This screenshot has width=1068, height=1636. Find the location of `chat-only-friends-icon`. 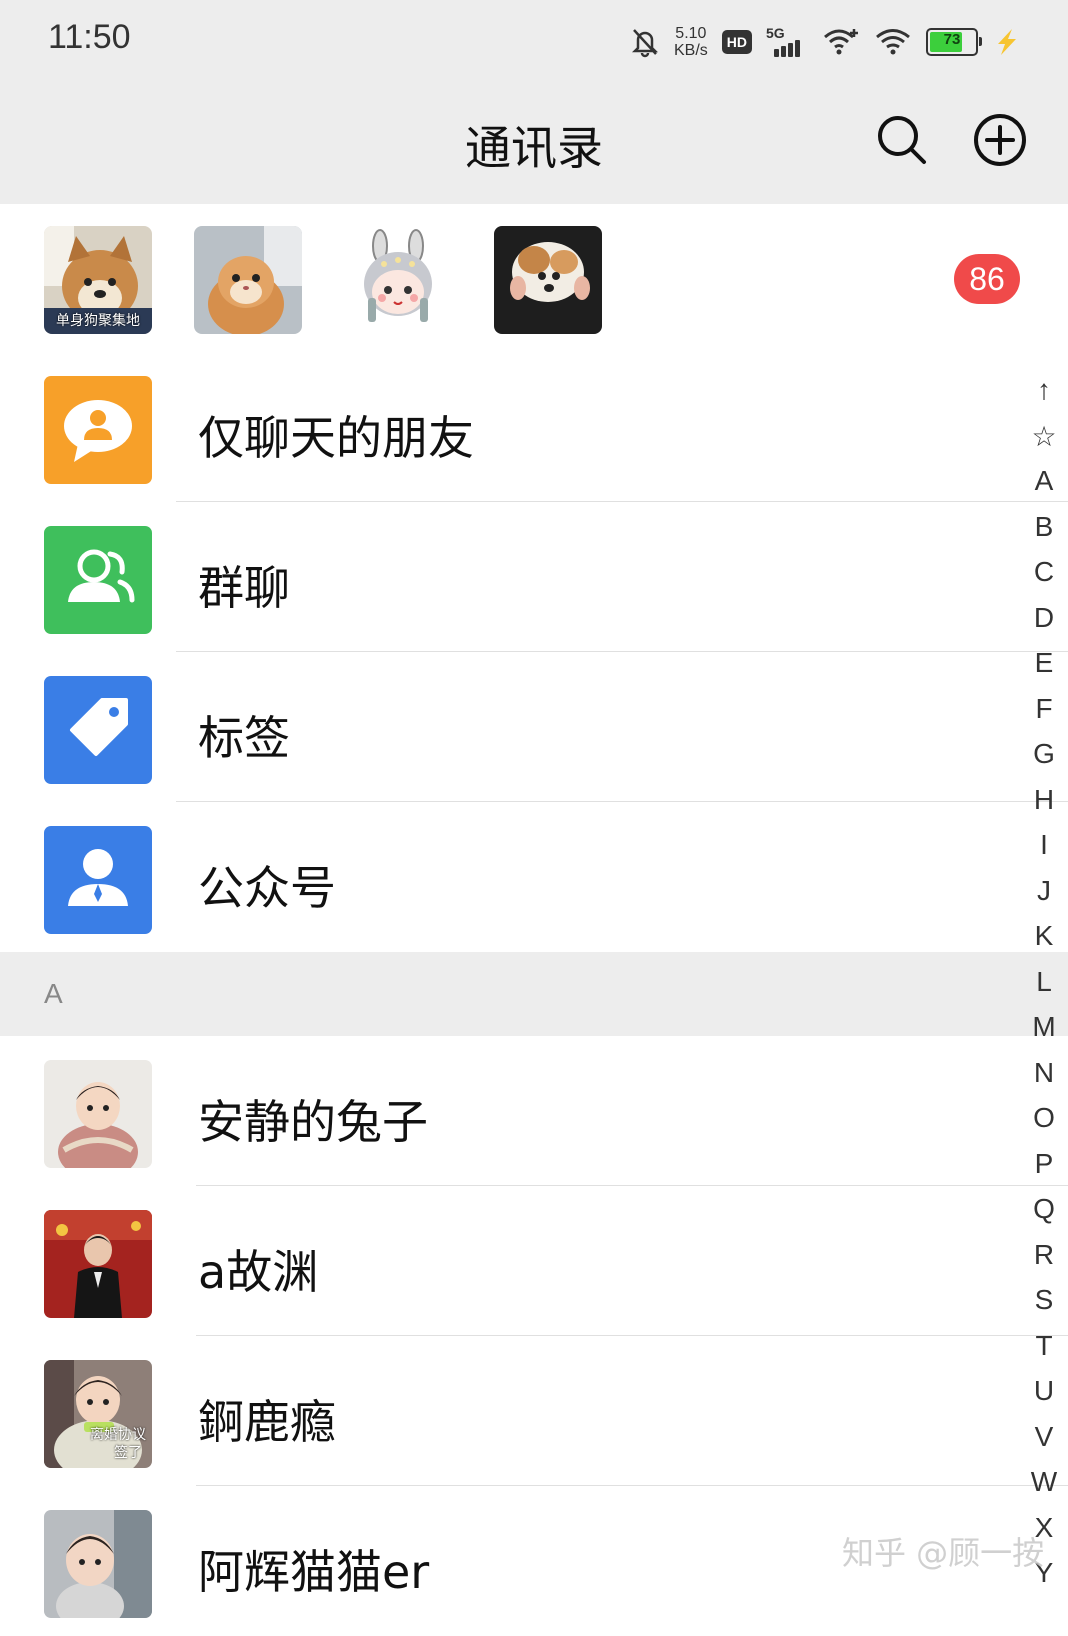

chat-only-friends-icon is located at coordinates (98, 430).